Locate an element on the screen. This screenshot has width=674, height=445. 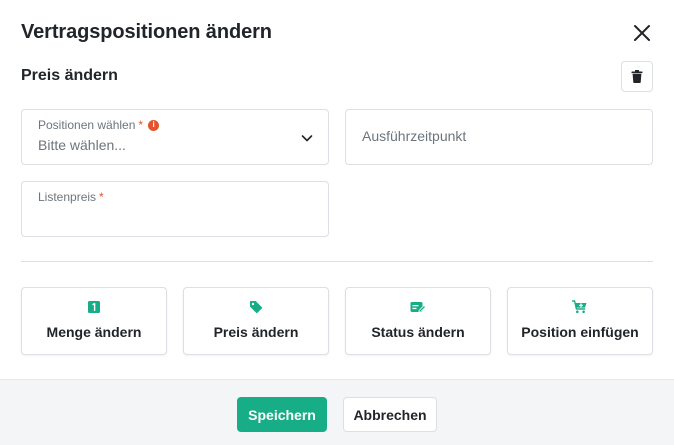
add-to-cart-icon is located at coordinates (579, 307).